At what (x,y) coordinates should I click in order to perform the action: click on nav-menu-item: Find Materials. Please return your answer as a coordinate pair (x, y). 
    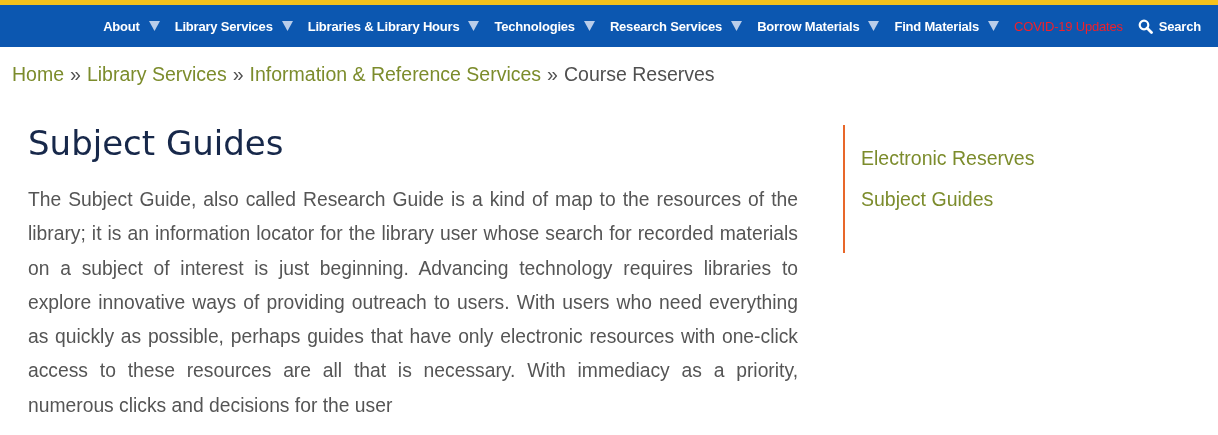
    Looking at the image, I should click on (946, 26).